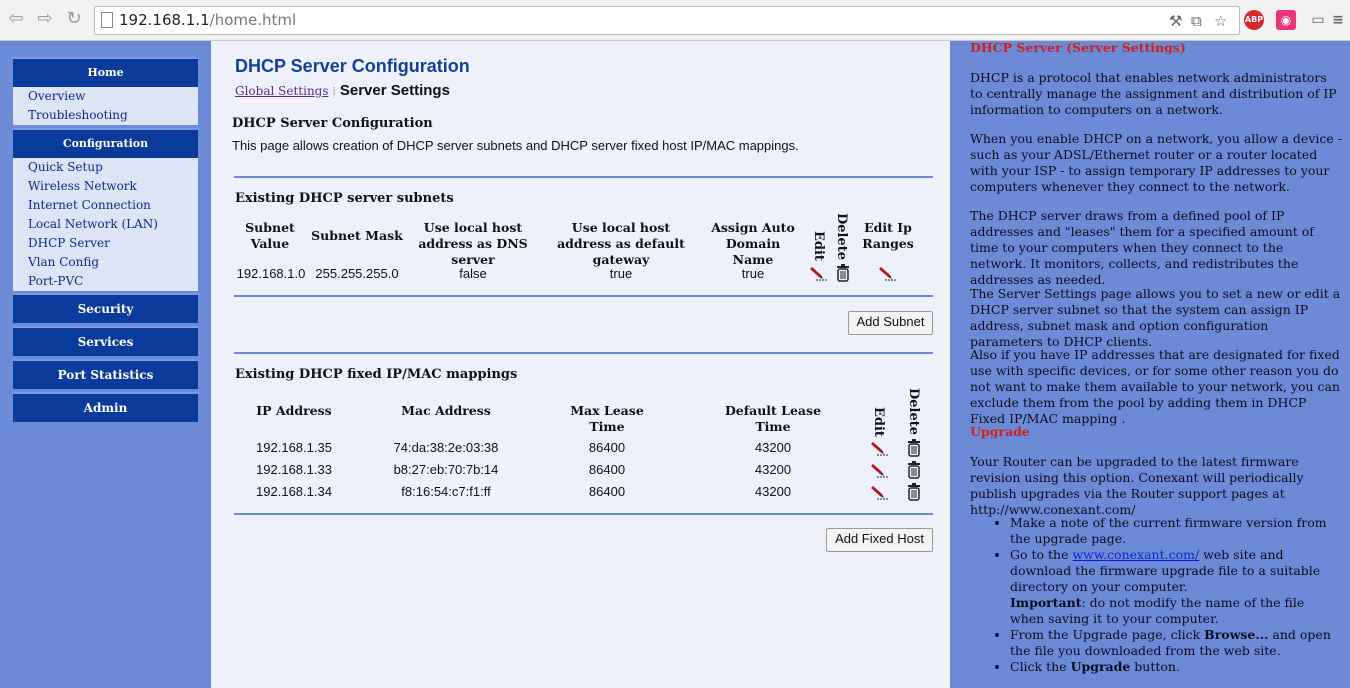 Image resolution: width=1350 pixels, height=688 pixels. What do you see at coordinates (294, 447) in the screenshot?
I see `cell-ip: 192.168.1.35` at bounding box center [294, 447].